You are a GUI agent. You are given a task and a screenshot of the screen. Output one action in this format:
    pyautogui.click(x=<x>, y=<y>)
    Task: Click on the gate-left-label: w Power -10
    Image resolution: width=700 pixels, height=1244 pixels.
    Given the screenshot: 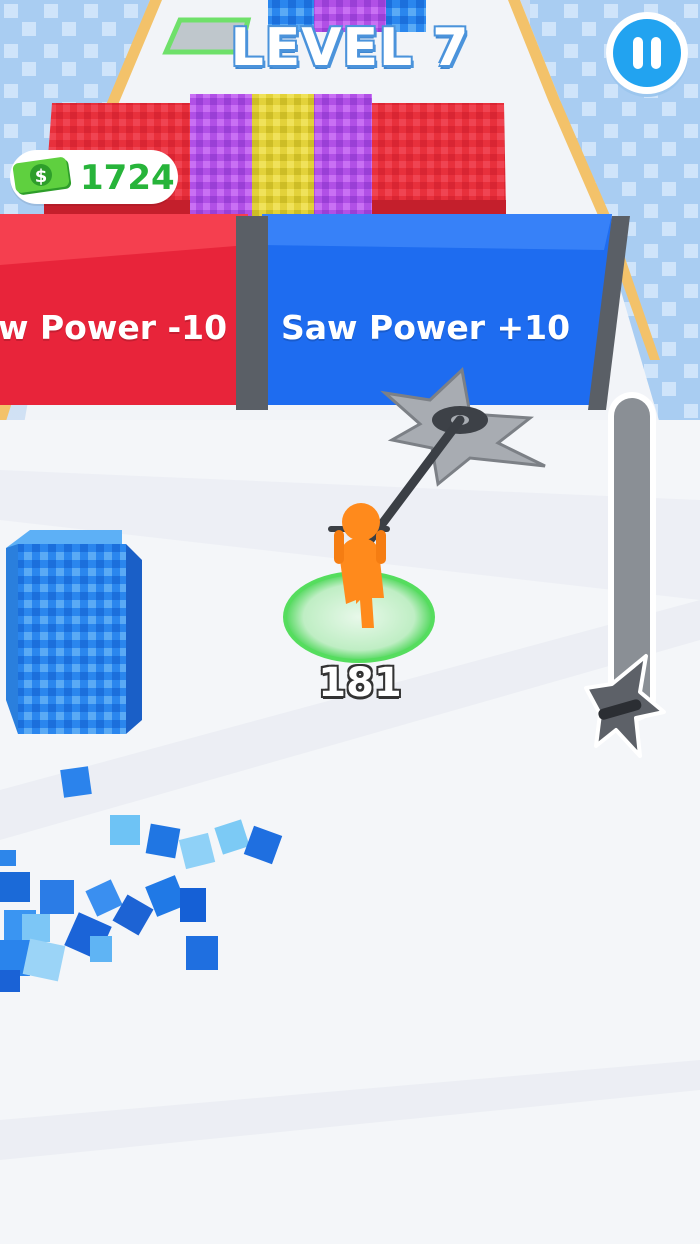 What is the action you would take?
    pyautogui.click(x=114, y=327)
    